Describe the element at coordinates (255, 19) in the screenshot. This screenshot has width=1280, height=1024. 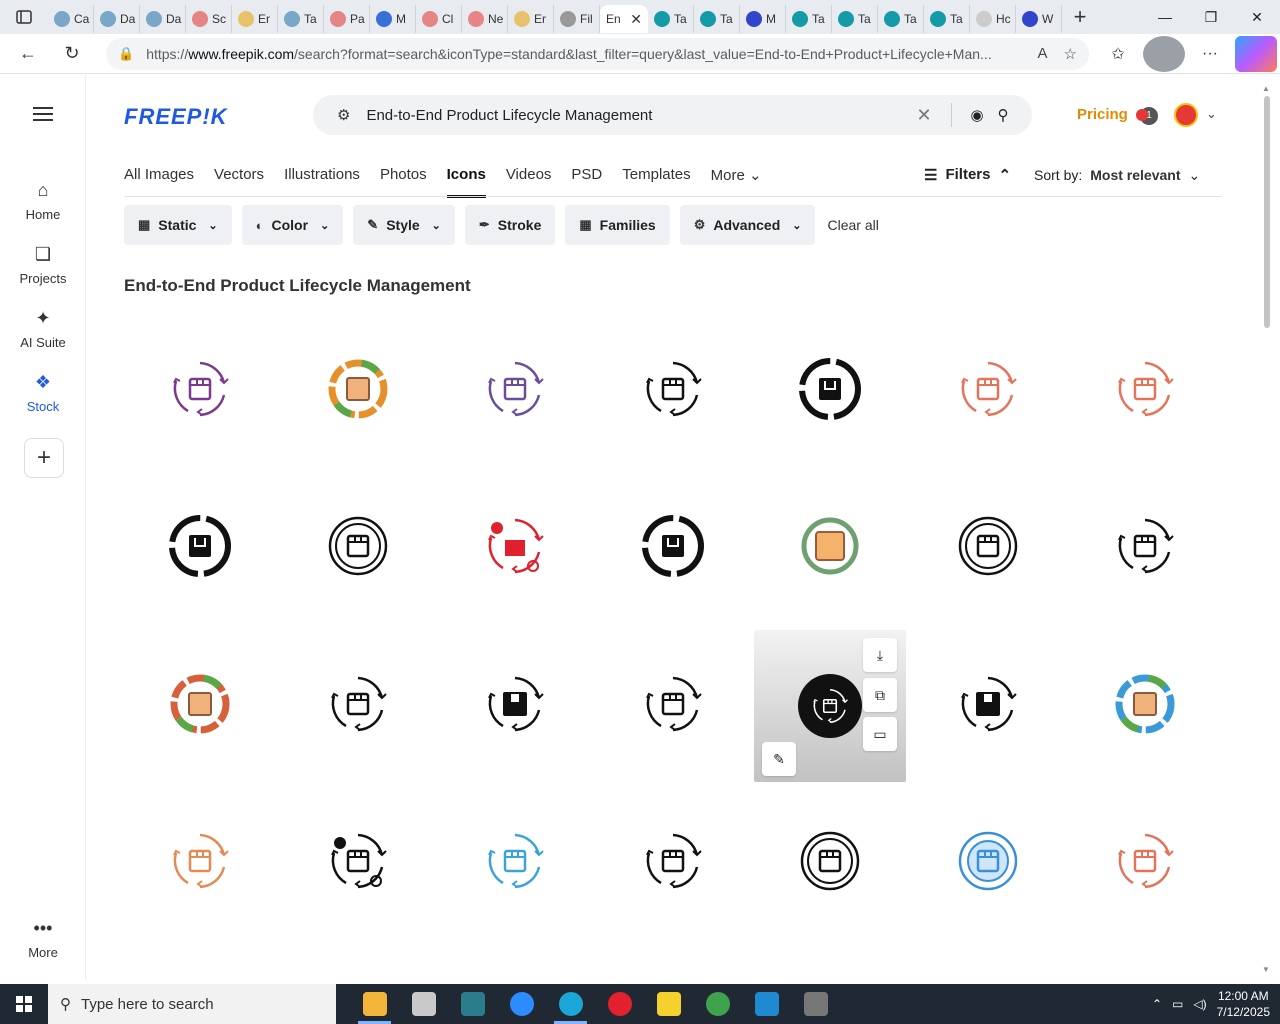
I see `browser-tab: Er` at that location.